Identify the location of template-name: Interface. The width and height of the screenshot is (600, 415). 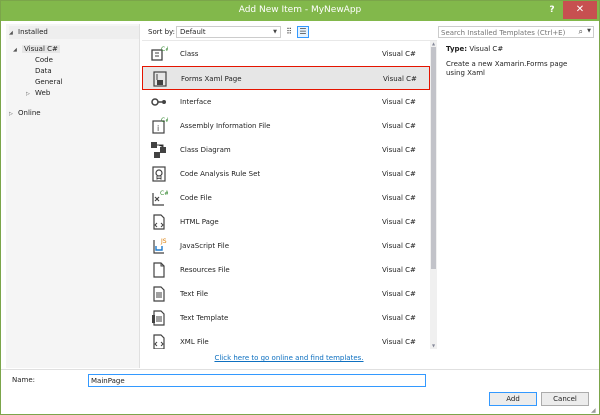
(196, 102).